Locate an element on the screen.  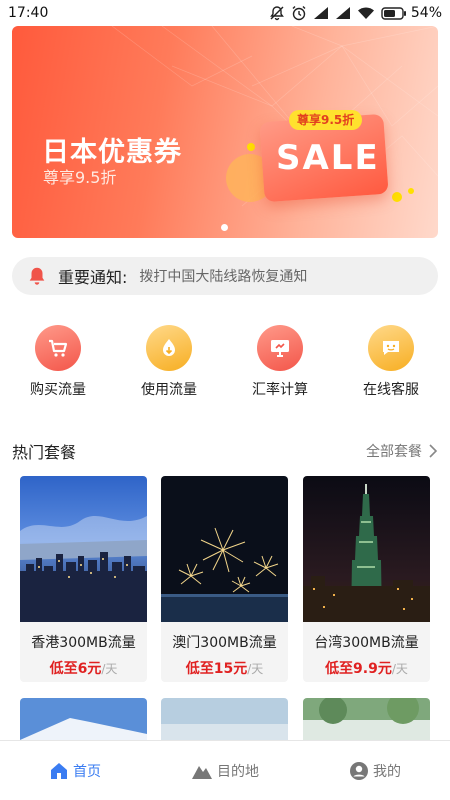
bell-icon is located at coordinates (37, 276).